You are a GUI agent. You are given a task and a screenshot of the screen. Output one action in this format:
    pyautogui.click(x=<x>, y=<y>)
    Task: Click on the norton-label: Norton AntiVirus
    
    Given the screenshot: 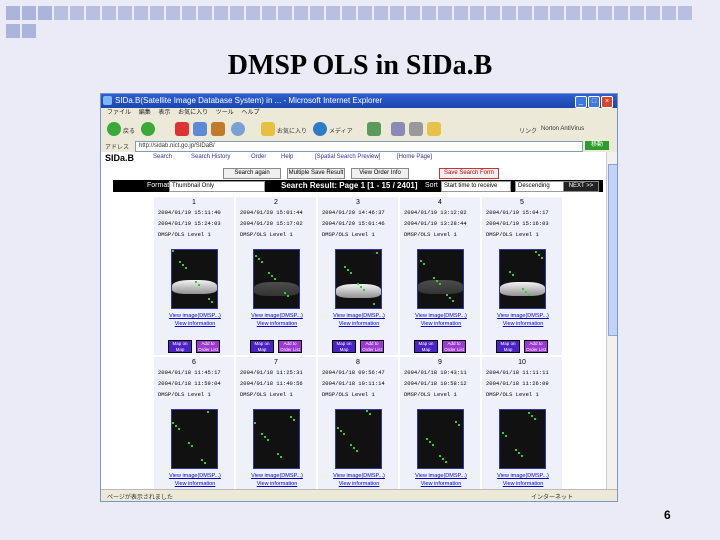 What is the action you would take?
    pyautogui.click(x=562, y=129)
    